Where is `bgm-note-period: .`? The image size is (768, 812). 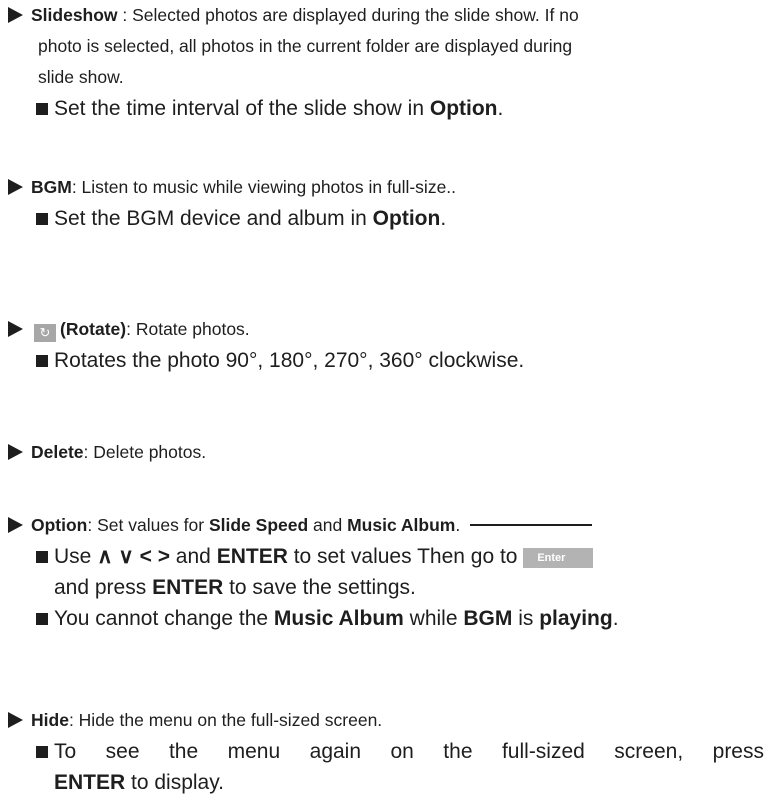 bgm-note-period: . is located at coordinates (443, 218).